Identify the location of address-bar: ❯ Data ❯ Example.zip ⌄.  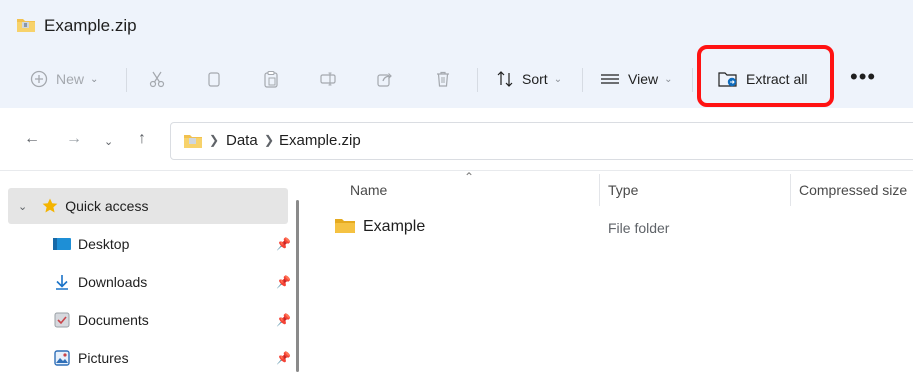
(541, 141).